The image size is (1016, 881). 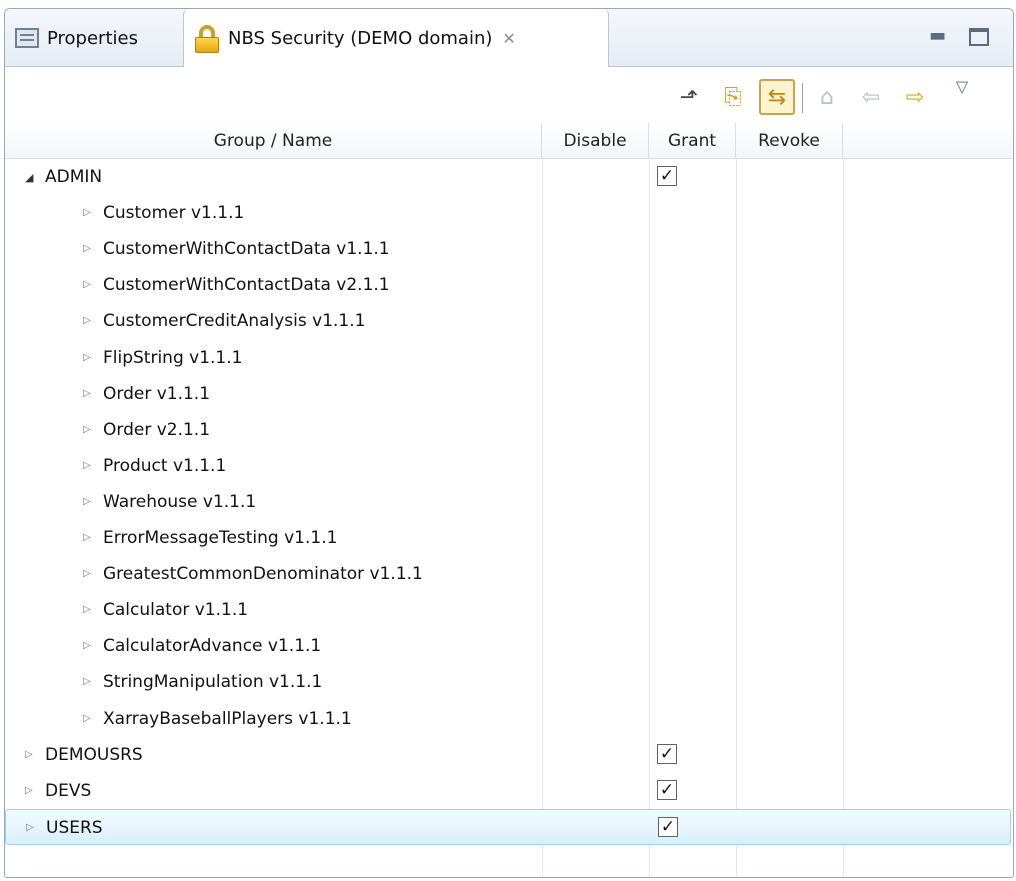 I want to click on import-icon: ⎘, so click(x=733, y=97).